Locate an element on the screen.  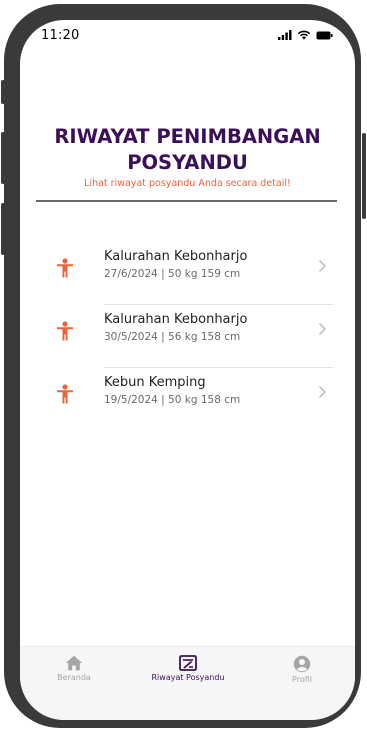
nav-item-label: Beranda is located at coordinates (74, 677).